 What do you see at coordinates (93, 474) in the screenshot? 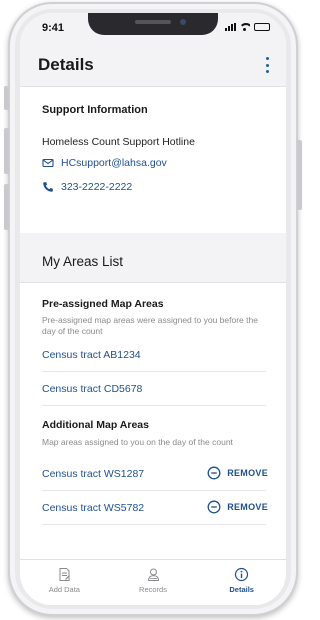
I see `area-name: Census tract WS1287` at bounding box center [93, 474].